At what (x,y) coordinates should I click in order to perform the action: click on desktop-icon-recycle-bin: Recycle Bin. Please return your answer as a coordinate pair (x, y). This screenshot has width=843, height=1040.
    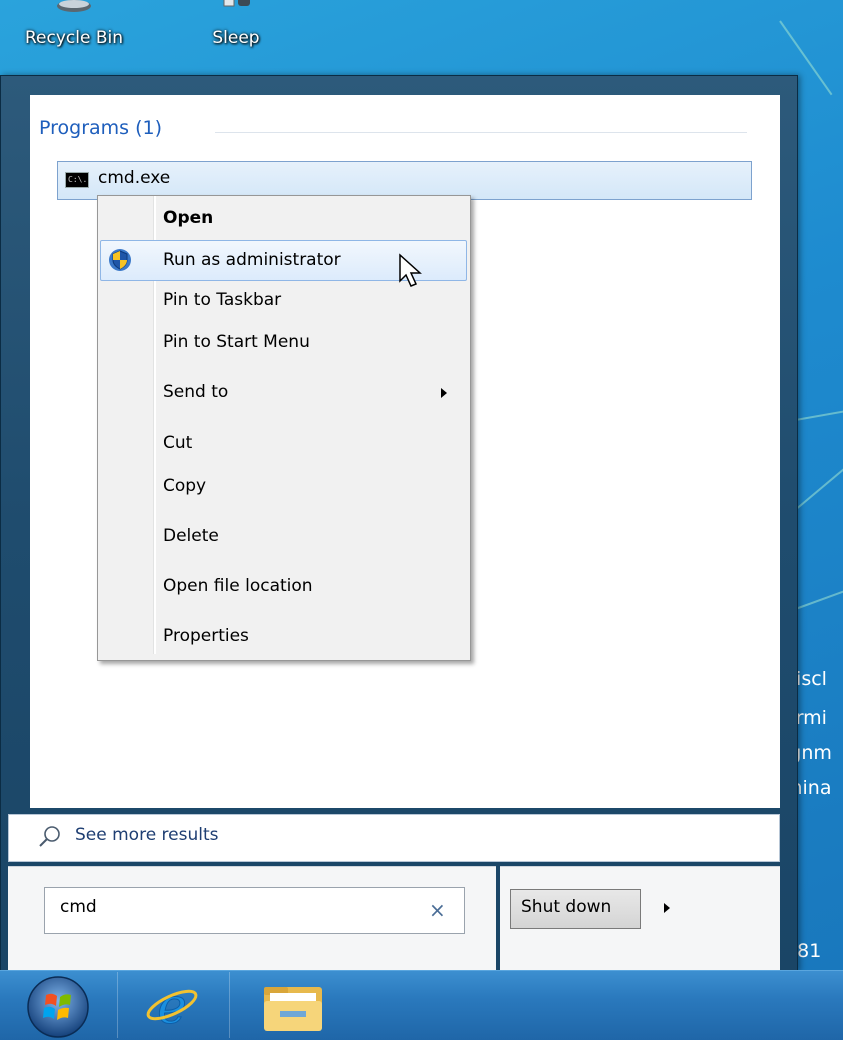
    Looking at the image, I should click on (74, 30).